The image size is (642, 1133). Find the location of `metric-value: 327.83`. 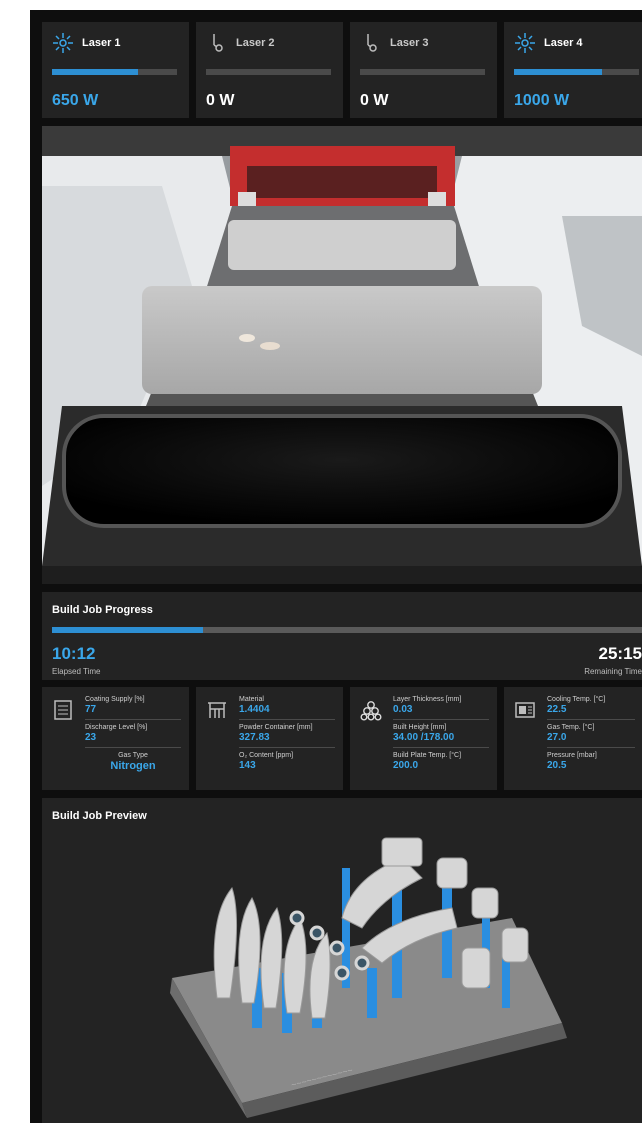

metric-value: 327.83 is located at coordinates (254, 737).